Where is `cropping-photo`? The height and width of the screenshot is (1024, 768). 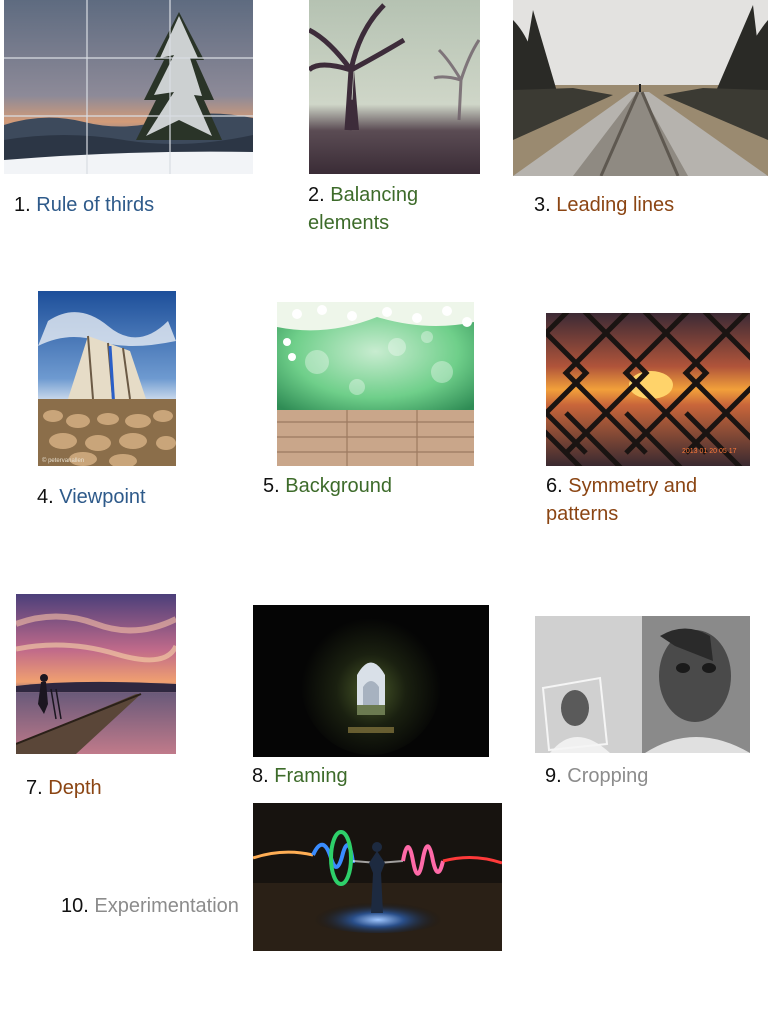
cropping-photo is located at coordinates (642, 684).